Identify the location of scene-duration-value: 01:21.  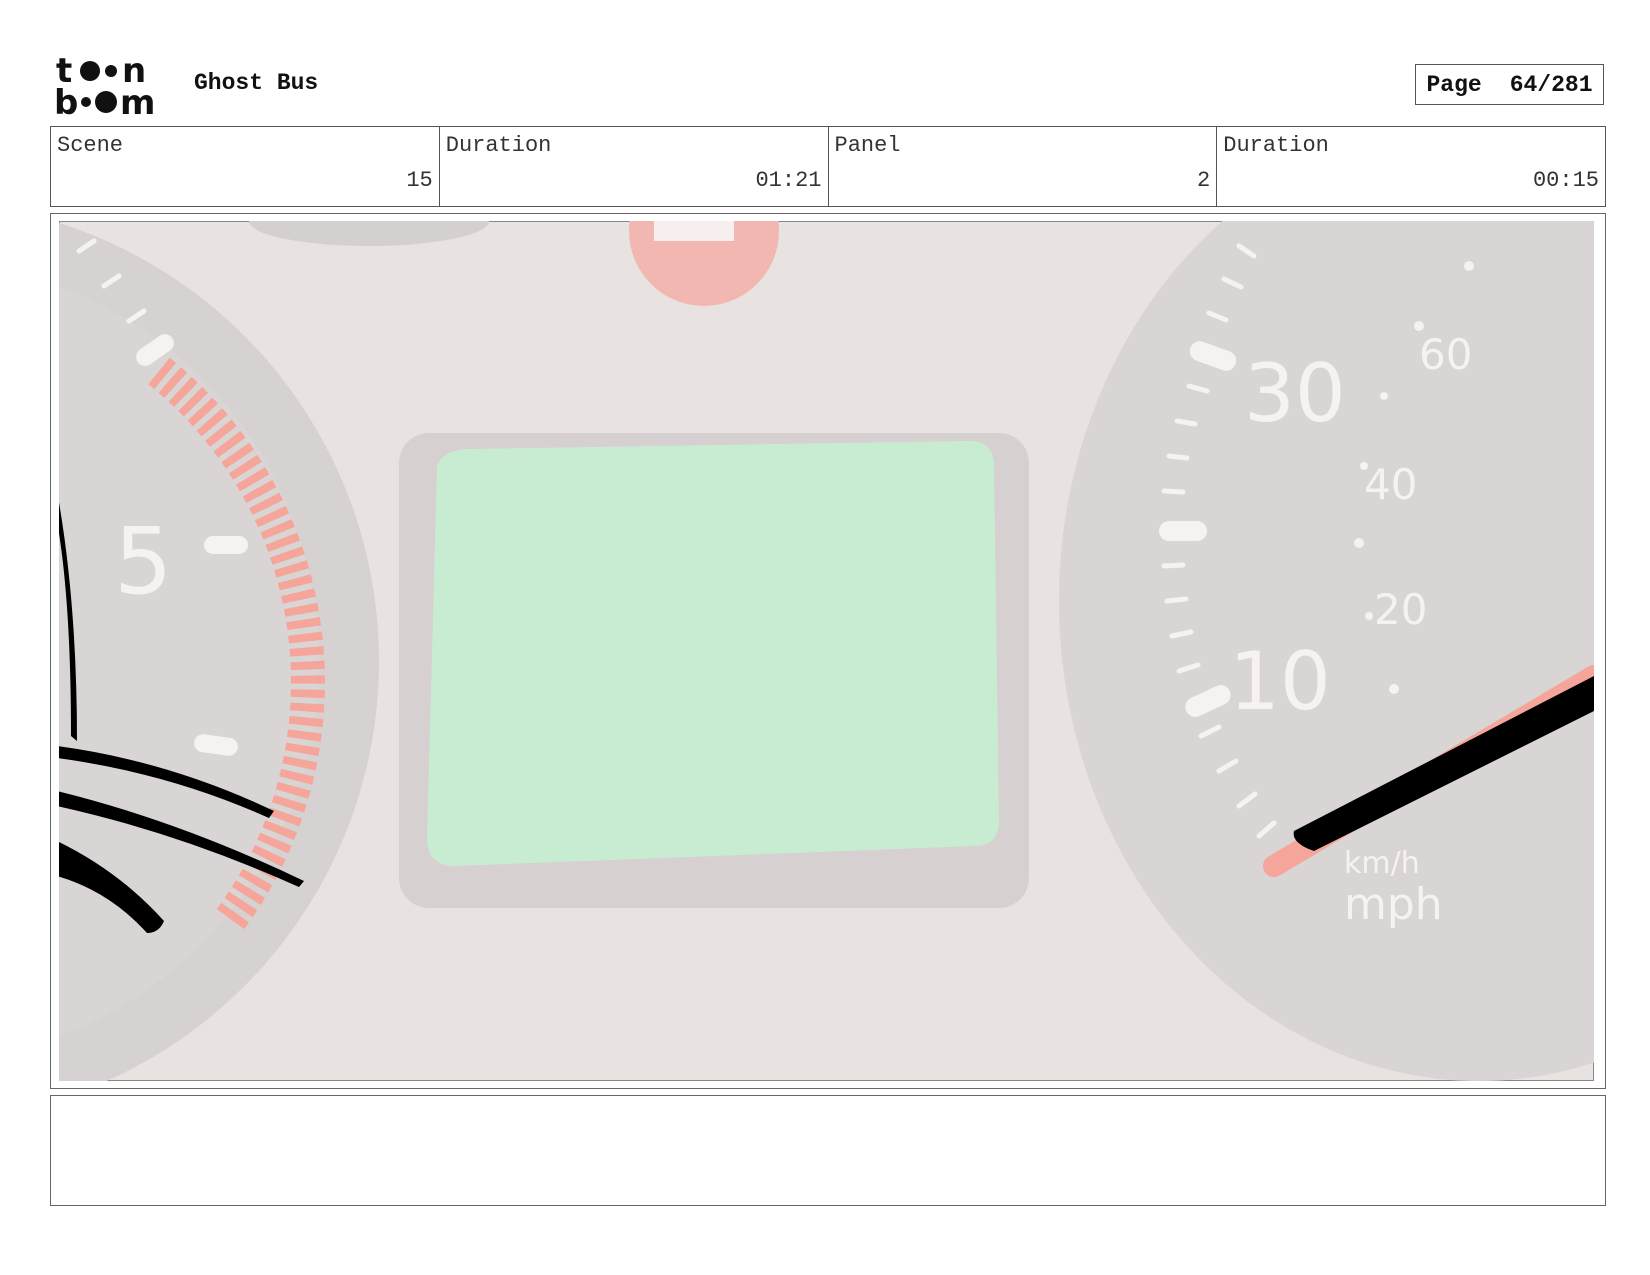
(788, 180).